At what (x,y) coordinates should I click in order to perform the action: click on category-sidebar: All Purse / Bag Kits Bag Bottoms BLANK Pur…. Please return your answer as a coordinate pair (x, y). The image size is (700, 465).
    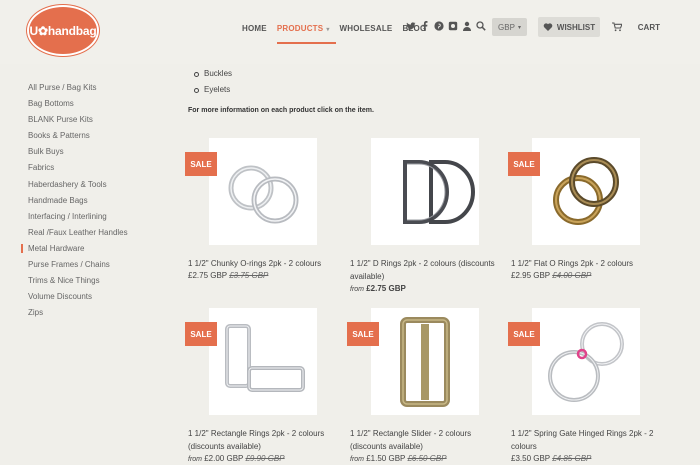
    Looking at the image, I should click on (99, 200).